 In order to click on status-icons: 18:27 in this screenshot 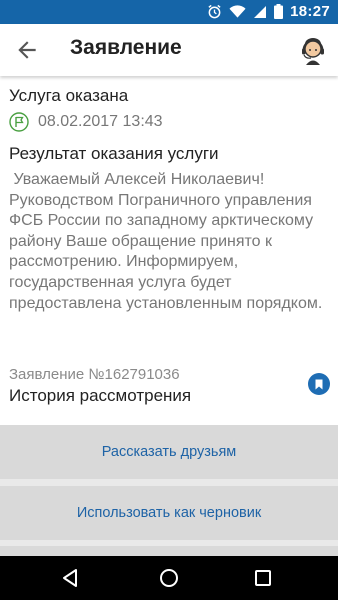, I will do `click(268, 11)`.